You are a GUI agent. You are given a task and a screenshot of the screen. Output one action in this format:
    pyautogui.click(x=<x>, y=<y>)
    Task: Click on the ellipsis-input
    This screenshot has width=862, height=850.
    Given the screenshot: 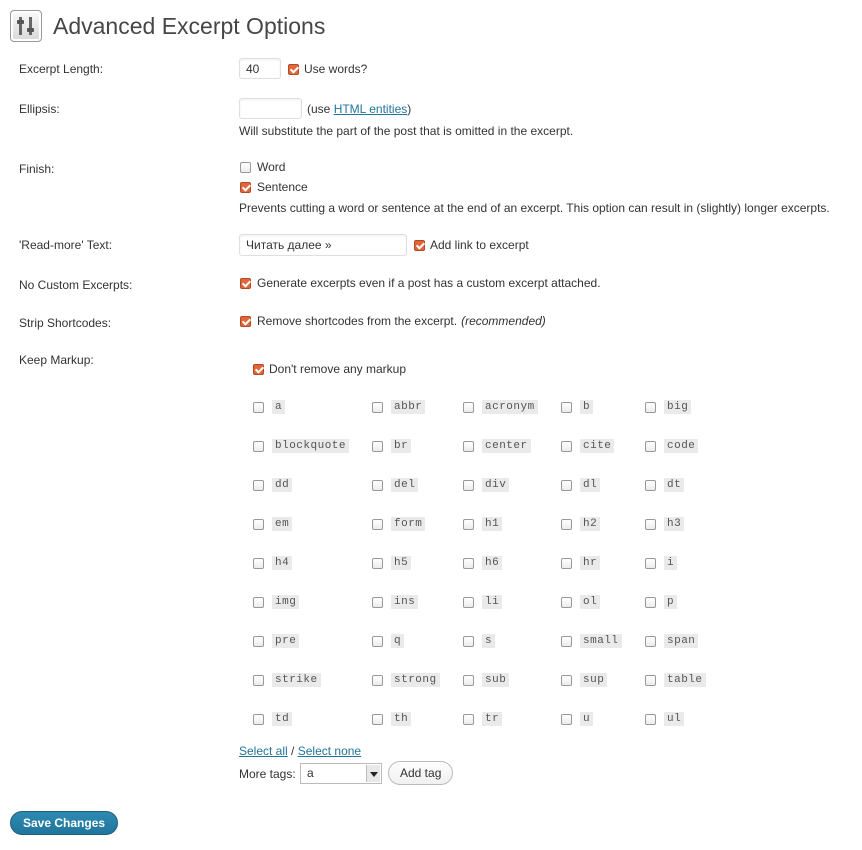 What is the action you would take?
    pyautogui.click(x=270, y=108)
    